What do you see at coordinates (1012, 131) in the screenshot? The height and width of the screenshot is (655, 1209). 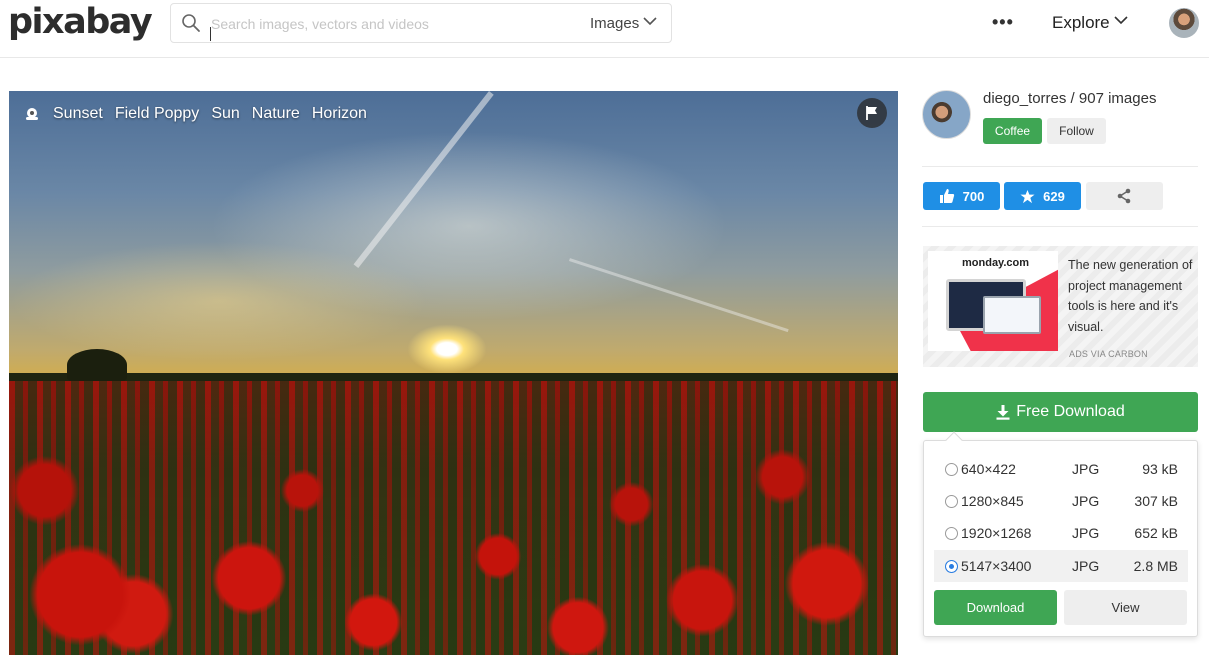 I see `coffee-button: Coffee` at bounding box center [1012, 131].